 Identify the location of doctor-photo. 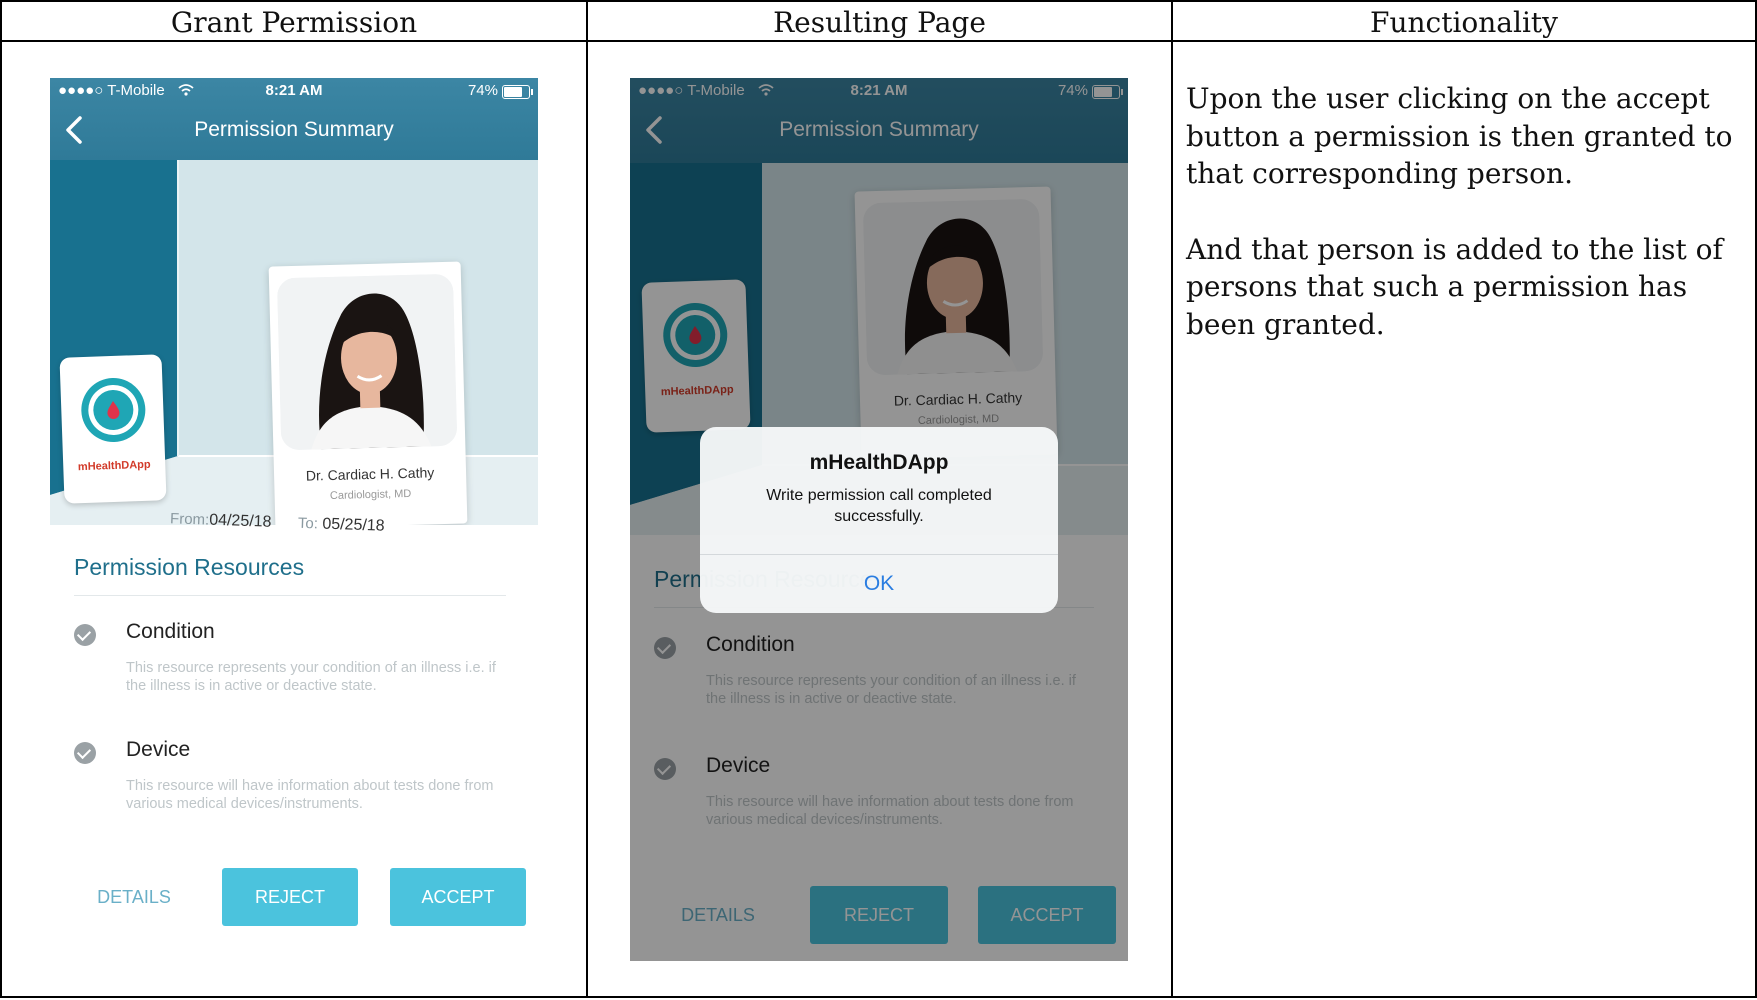
(367, 362).